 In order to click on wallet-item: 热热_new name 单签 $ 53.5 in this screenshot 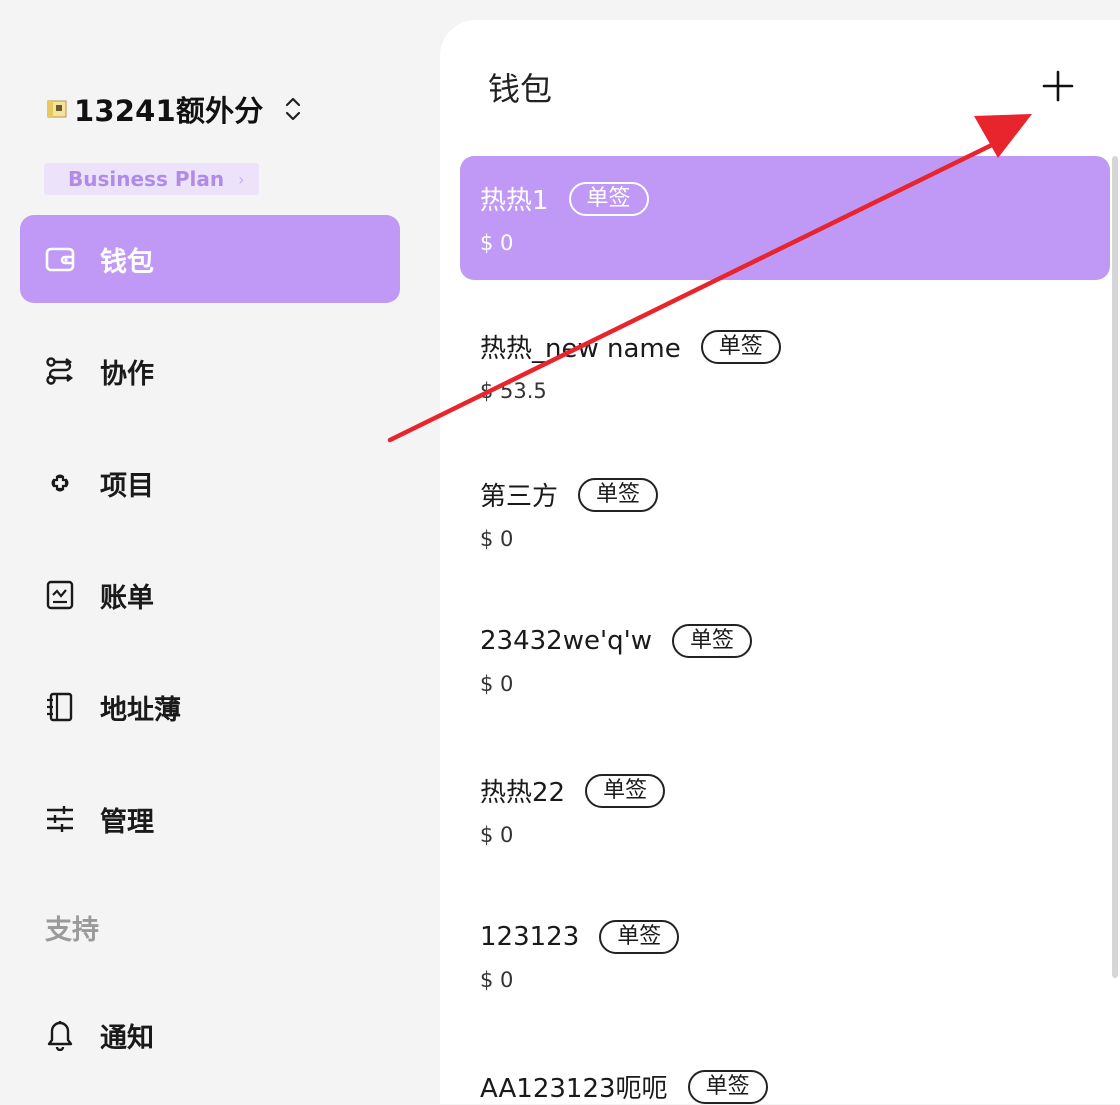, I will do `click(785, 366)`.